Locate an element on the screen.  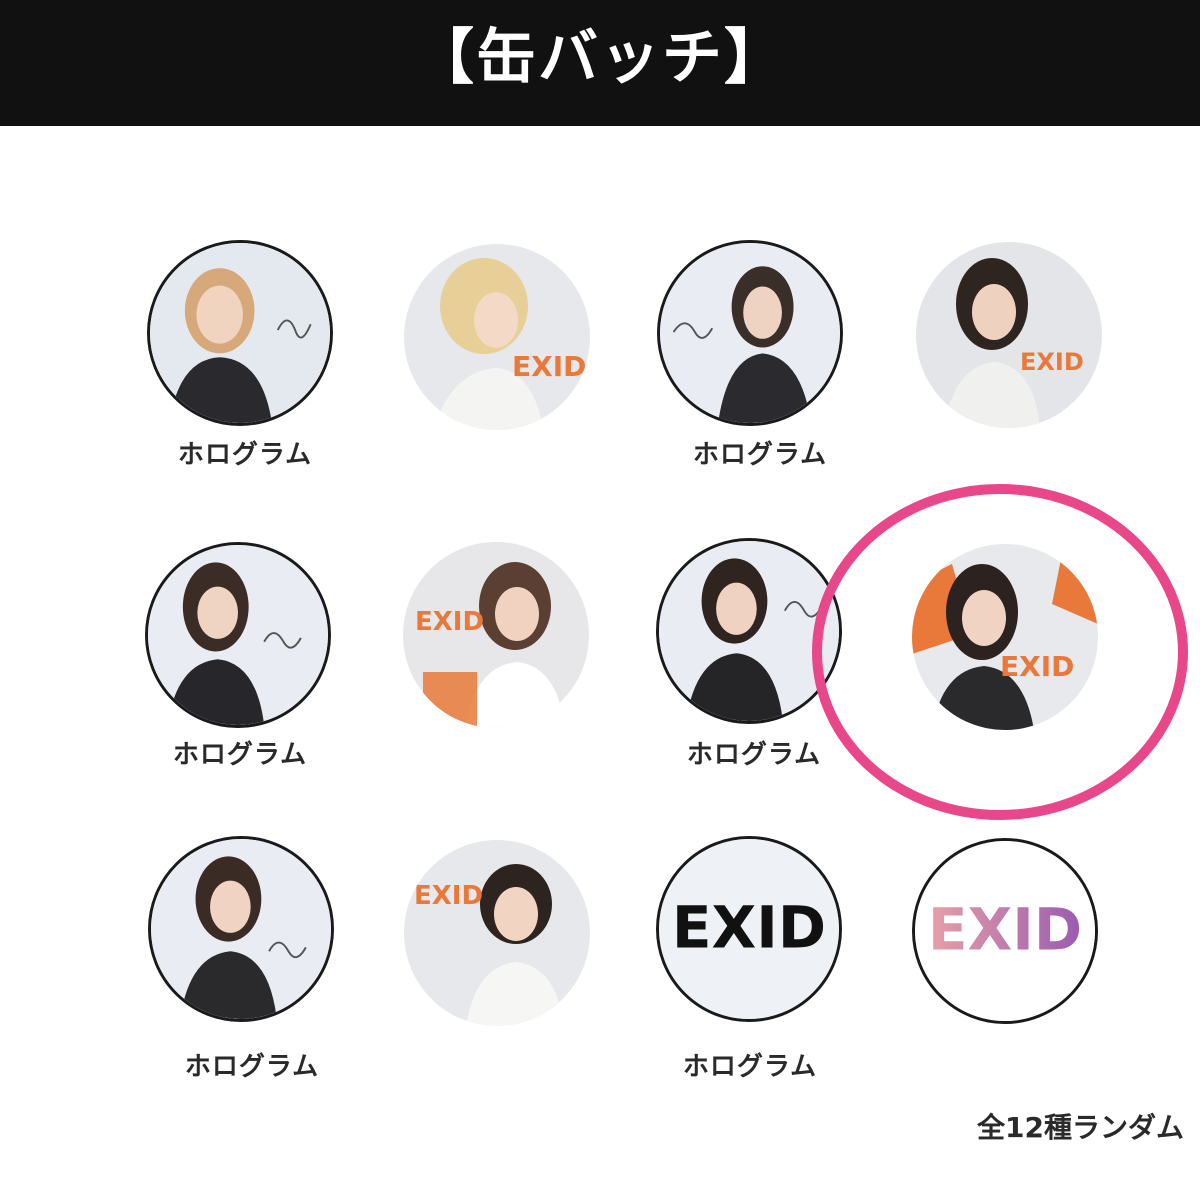
badge-photo-6: EXID is located at coordinates (496, 635).